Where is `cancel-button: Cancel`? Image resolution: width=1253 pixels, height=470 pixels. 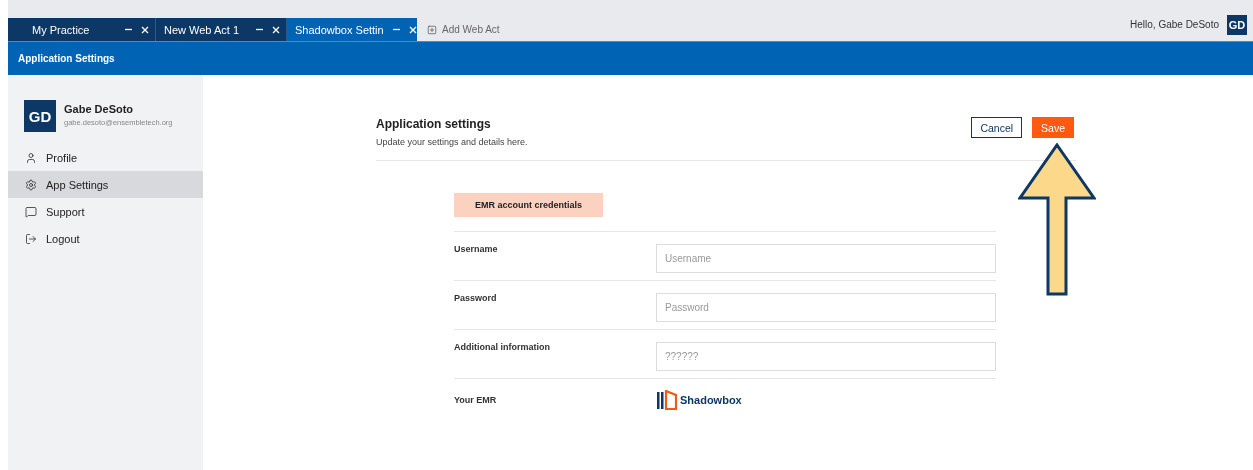
cancel-button: Cancel is located at coordinates (997, 127).